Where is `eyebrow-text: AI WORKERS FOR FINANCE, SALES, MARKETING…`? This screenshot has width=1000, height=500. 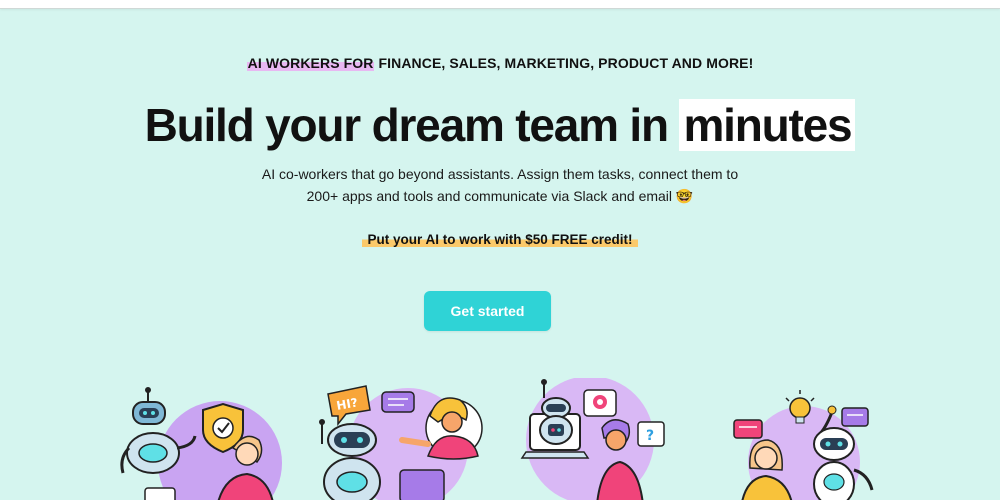 eyebrow-text: AI WORKERS FOR FINANCE, SALES, MARKETING… is located at coordinates (500, 63).